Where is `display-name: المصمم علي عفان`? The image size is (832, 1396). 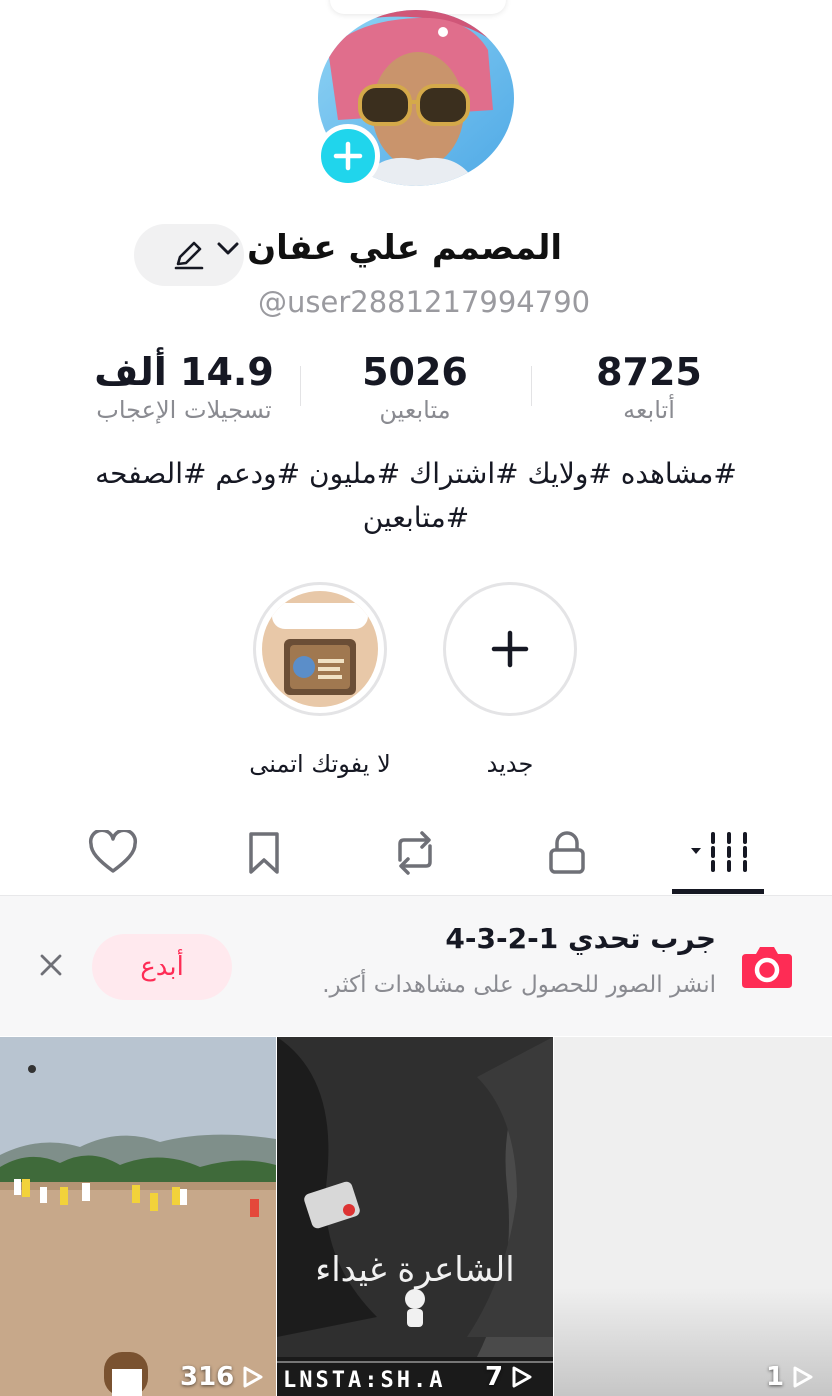
display-name: المصمم علي عفان is located at coordinates (404, 248).